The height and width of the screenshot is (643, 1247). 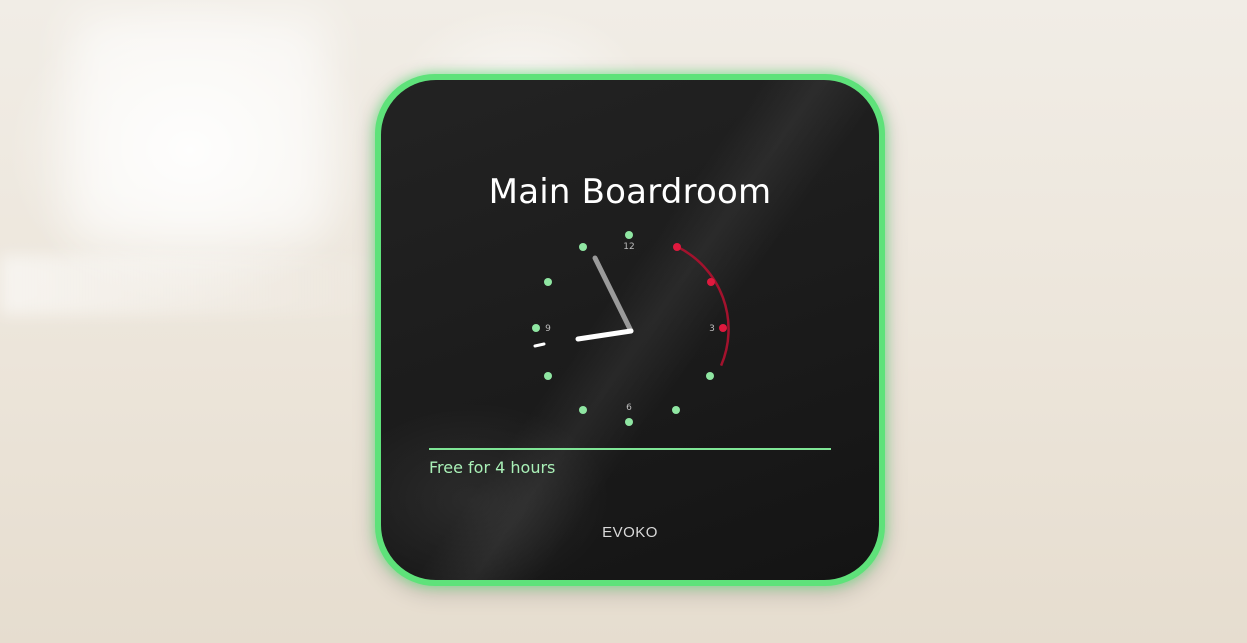 What do you see at coordinates (630, 532) in the screenshot?
I see `brand-logo: EVOKO` at bounding box center [630, 532].